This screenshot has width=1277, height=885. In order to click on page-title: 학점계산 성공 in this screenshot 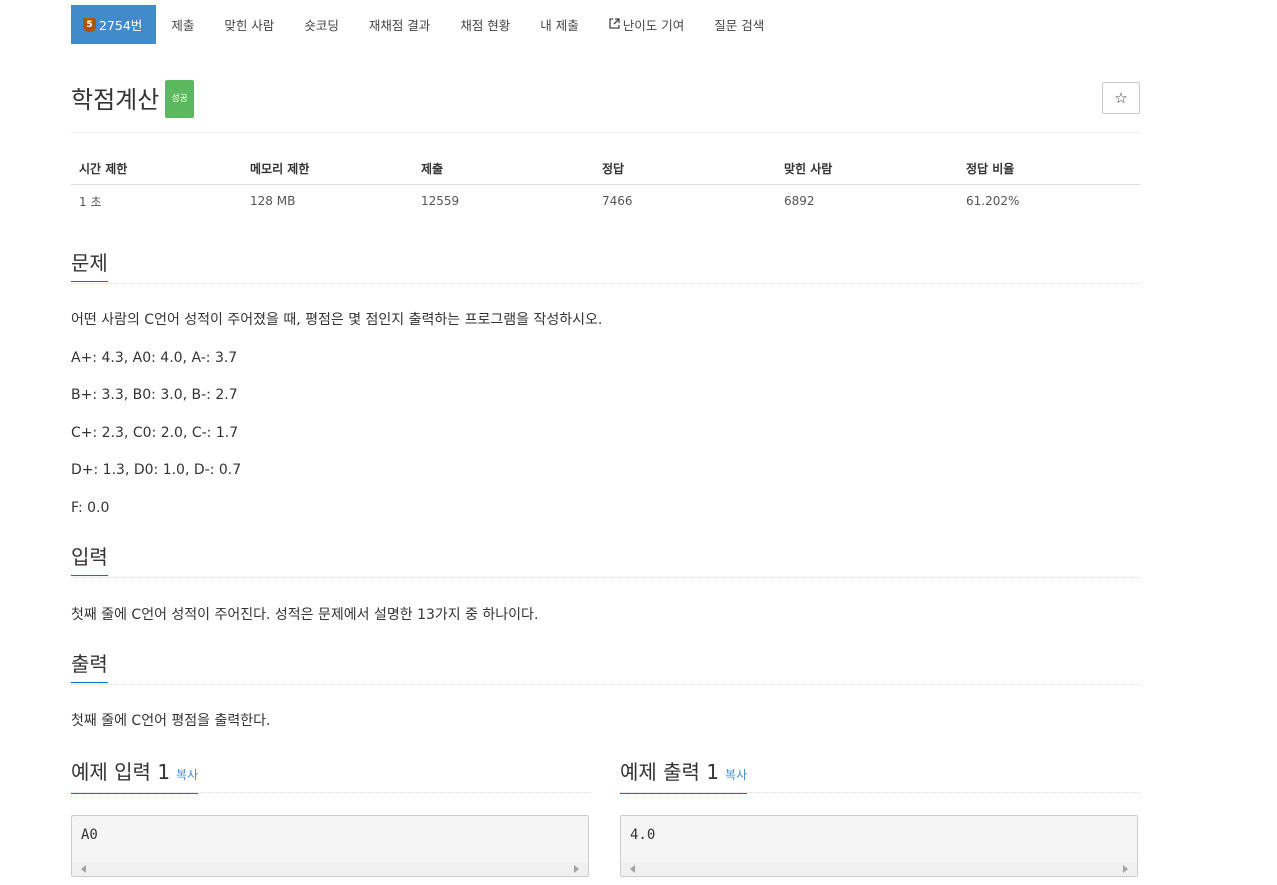, I will do `click(132, 100)`.